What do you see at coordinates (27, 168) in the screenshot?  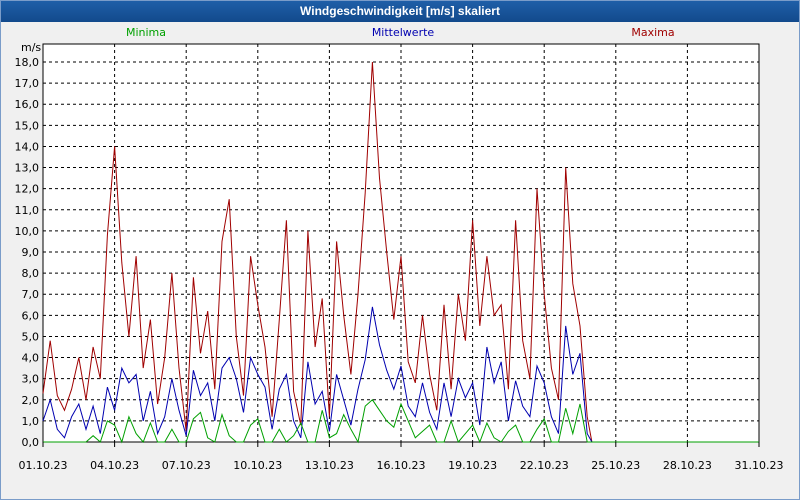 I see `y-tick-label: 13,0` at bounding box center [27, 168].